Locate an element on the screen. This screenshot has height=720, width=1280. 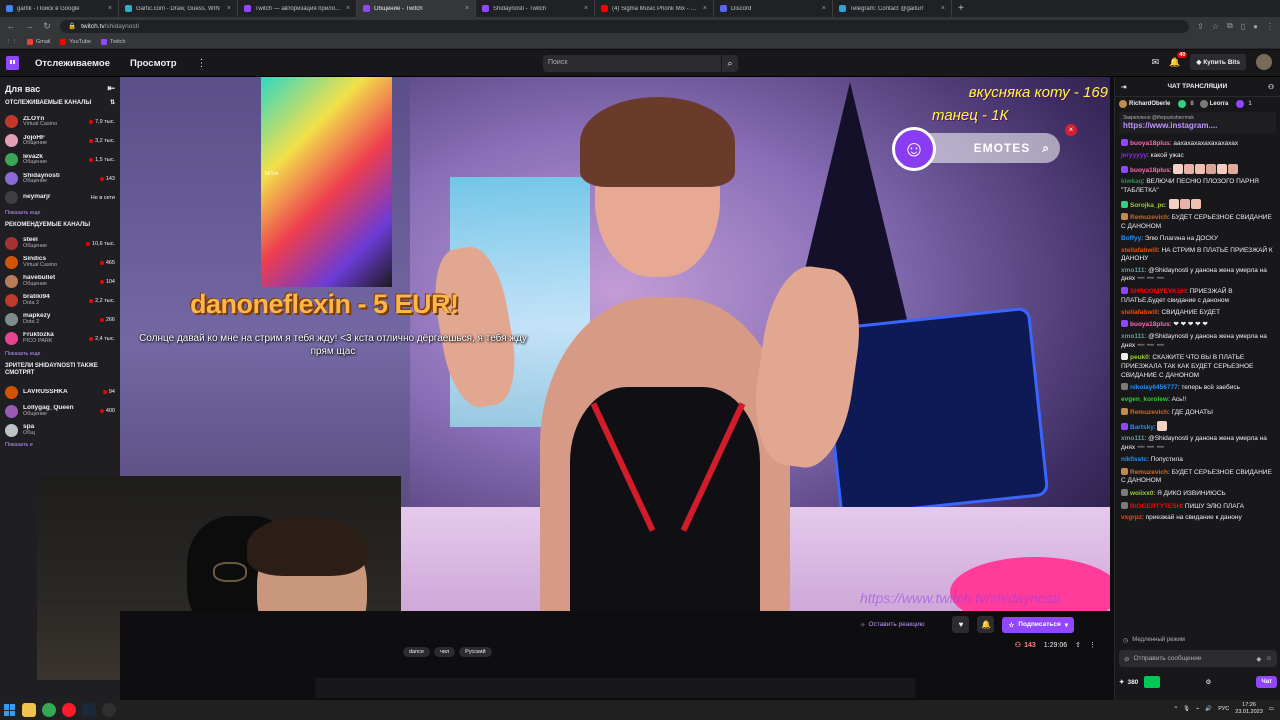
bookmark-item: Gmail is located at coordinates (38, 41).